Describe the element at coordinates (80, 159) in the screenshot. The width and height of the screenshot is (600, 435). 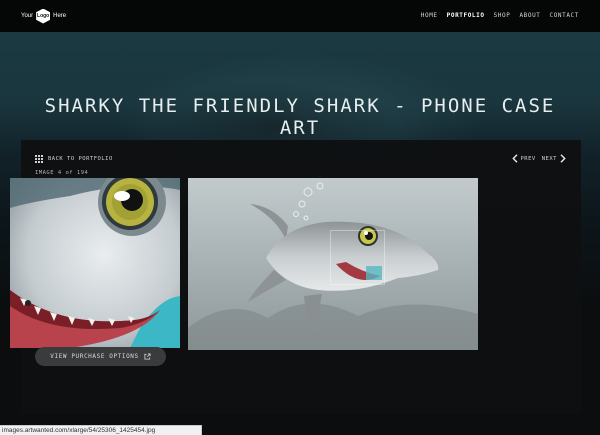
I see `back-label: BACK TO PORTFOLIO` at that location.